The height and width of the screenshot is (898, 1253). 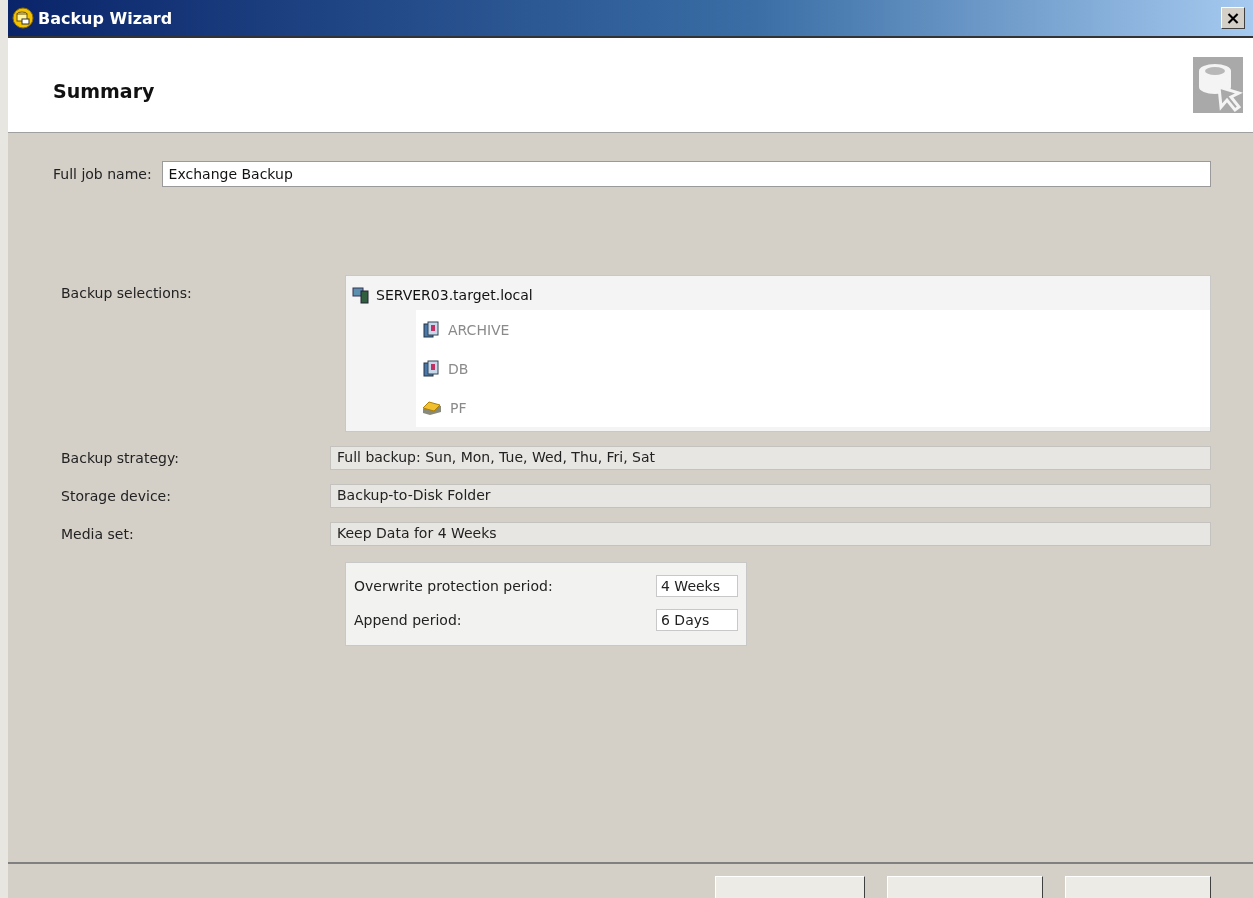 What do you see at coordinates (432, 407) in the screenshot?
I see `folder-icon` at bounding box center [432, 407].